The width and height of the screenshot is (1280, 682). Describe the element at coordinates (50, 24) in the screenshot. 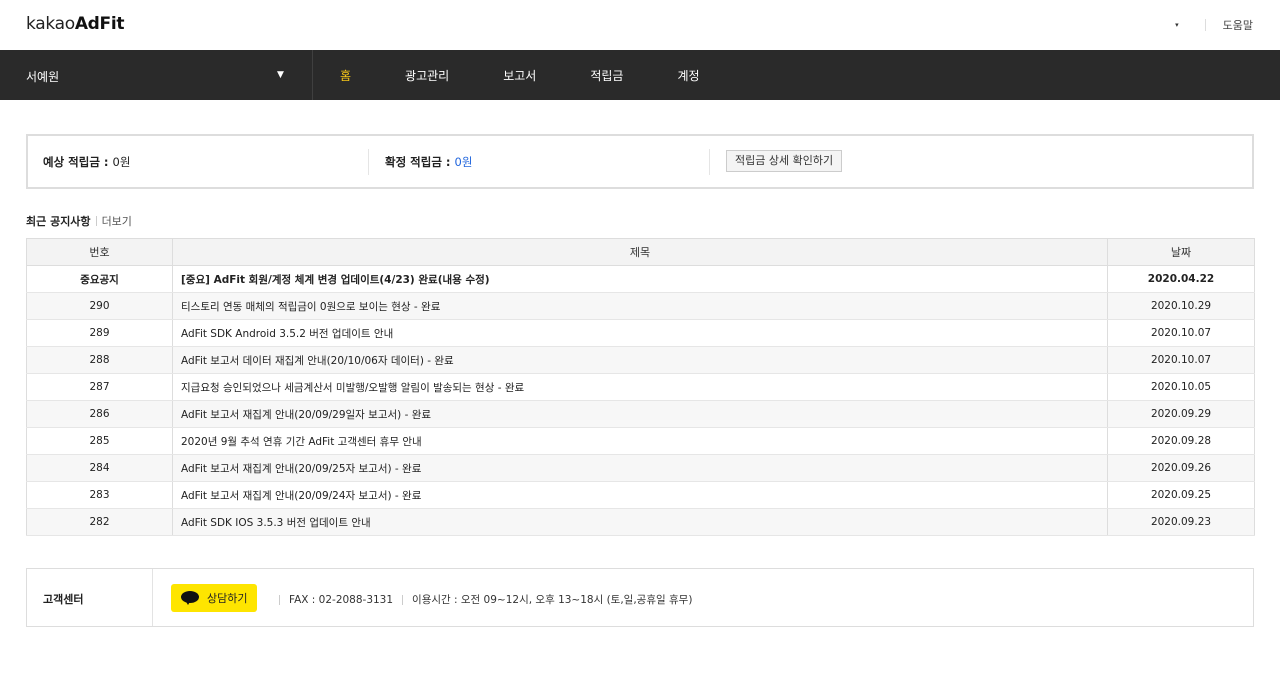

I see `logo-prefix: kakao` at that location.